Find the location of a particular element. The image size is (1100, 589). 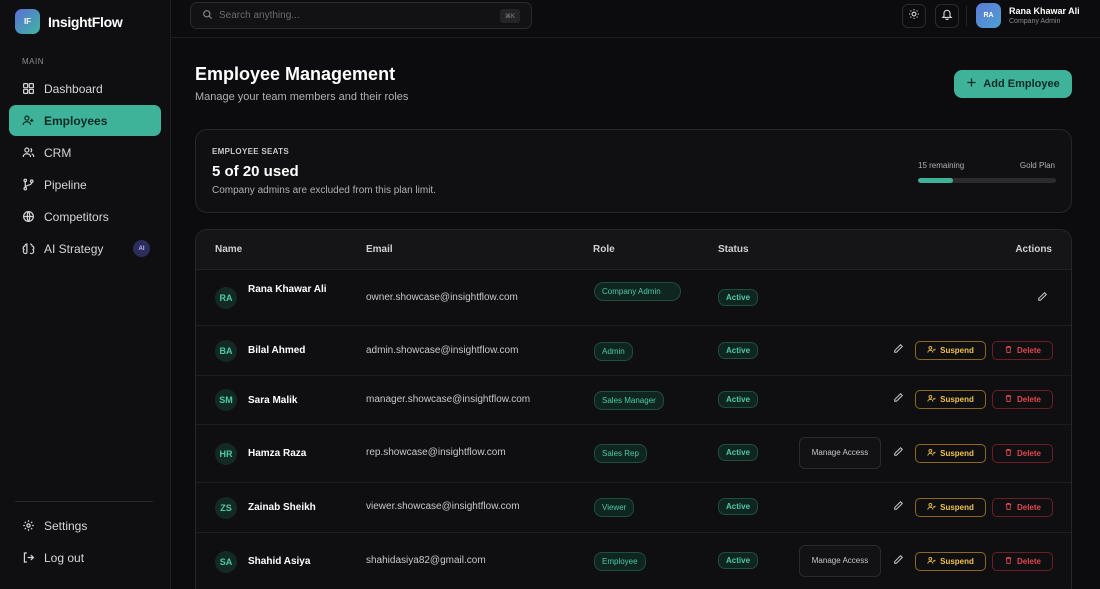

employee-avatar: BA is located at coordinates (226, 351).